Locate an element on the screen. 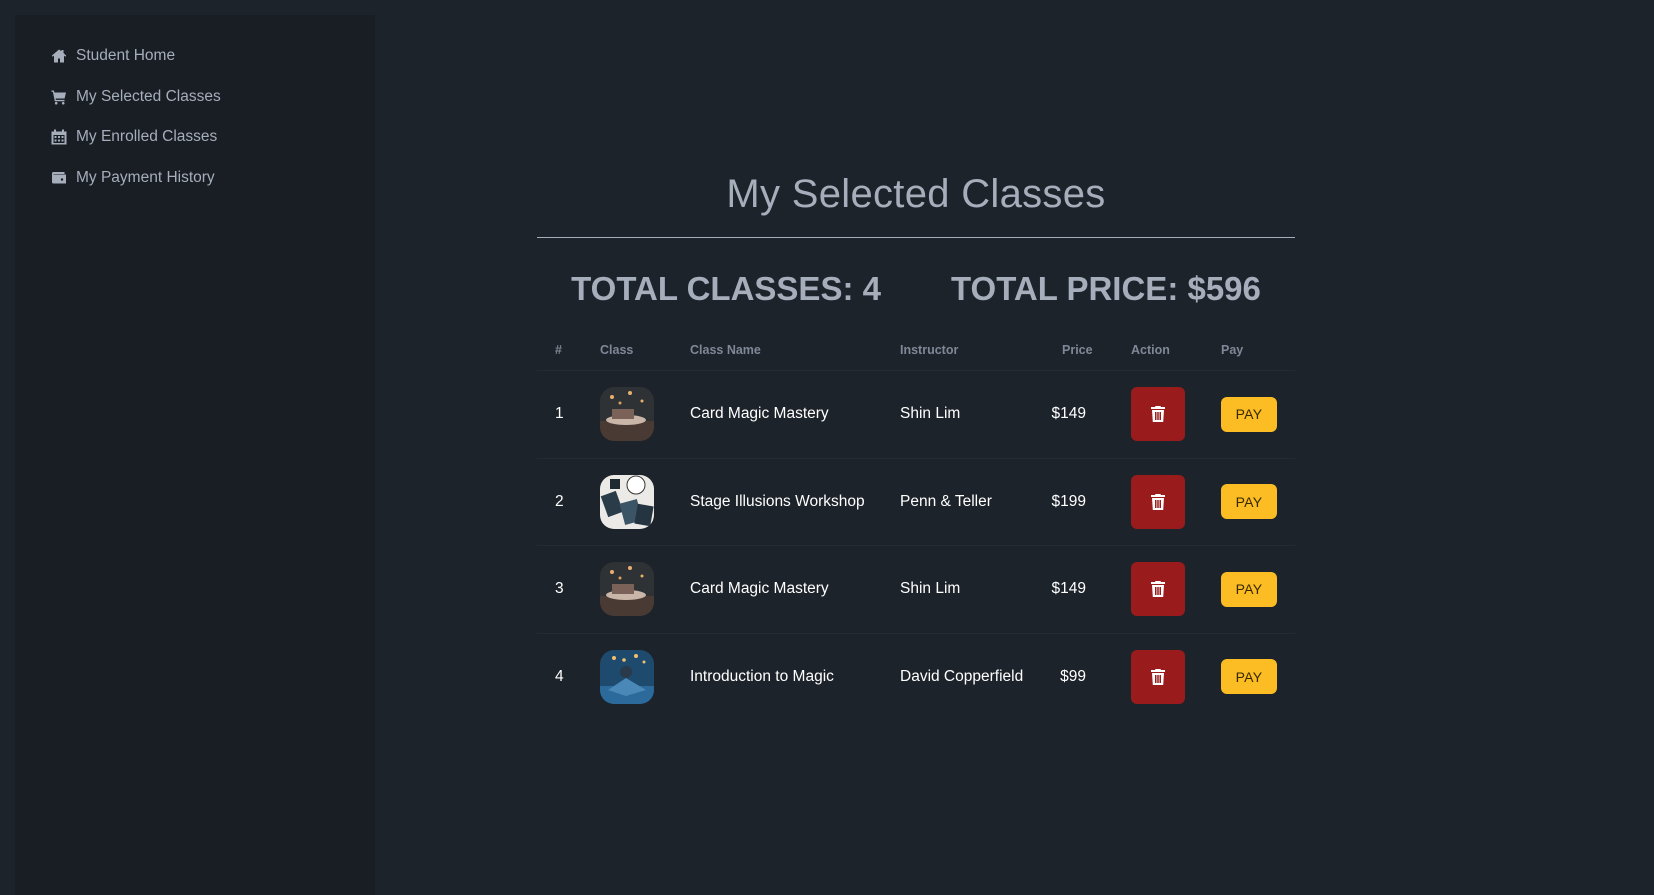 This screenshot has width=1654, height=895. class-name: Introduction to Magic is located at coordinates (762, 676).